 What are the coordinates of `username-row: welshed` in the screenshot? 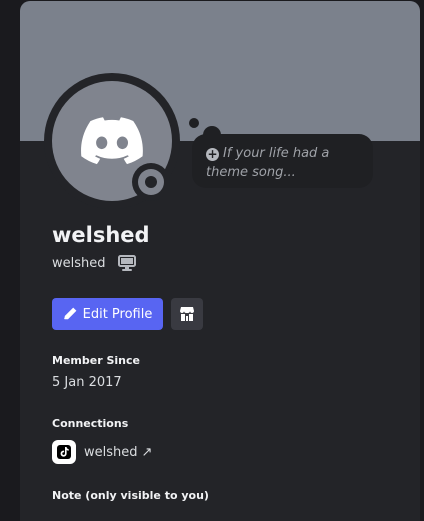 It's located at (94, 263).